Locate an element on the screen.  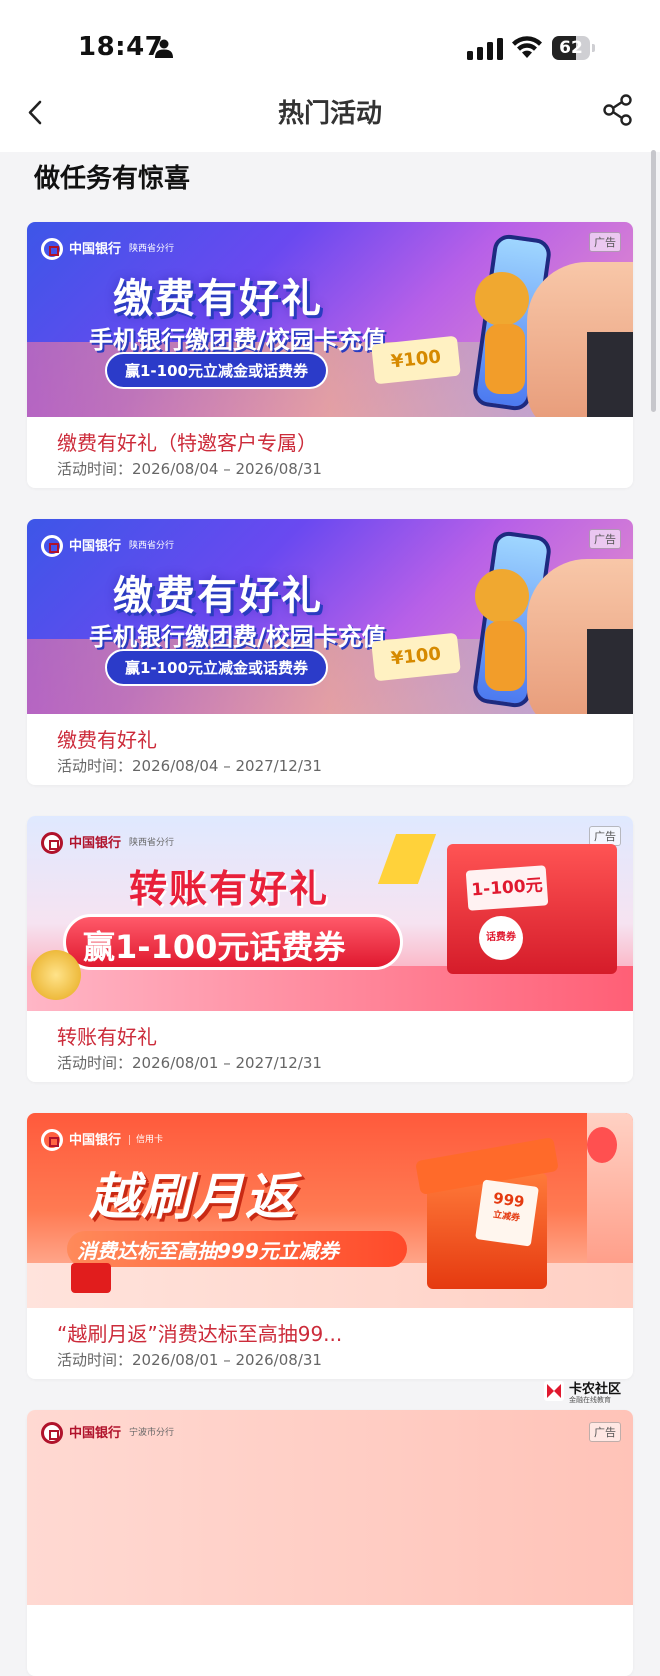
back-button is located at coordinates (38, 116).